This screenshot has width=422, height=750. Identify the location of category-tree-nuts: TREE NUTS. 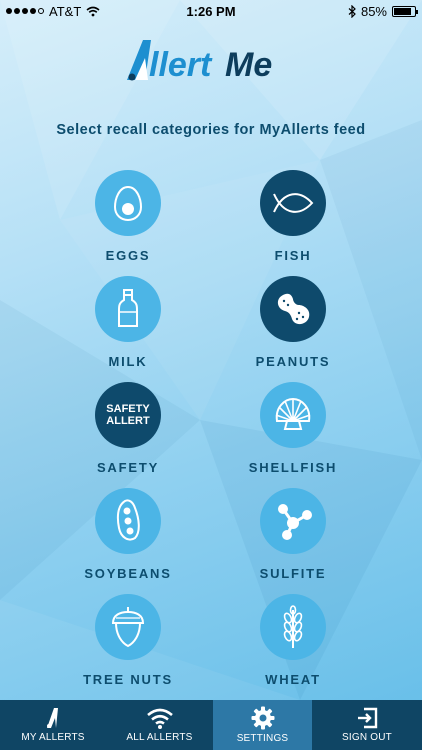
(128, 640).